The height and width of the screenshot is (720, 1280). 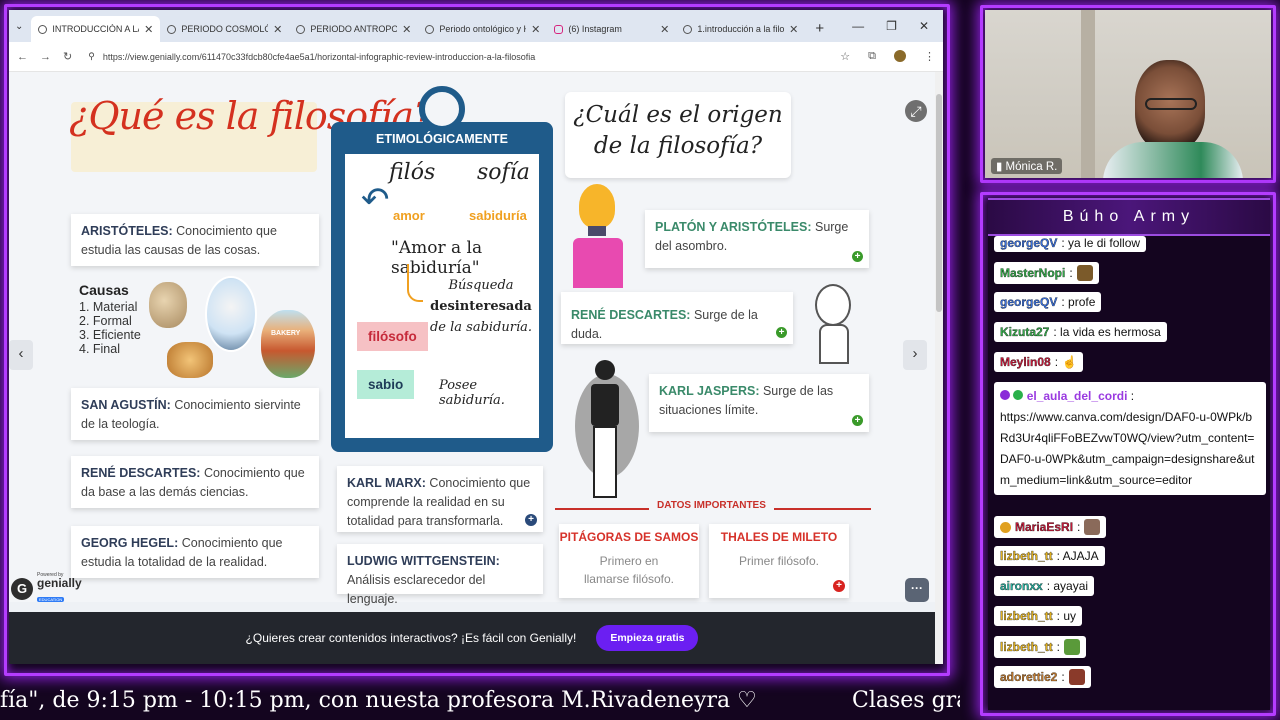 What do you see at coordinates (1069, 362) in the screenshot?
I see `pointing-hand-icon: ☝` at bounding box center [1069, 362].